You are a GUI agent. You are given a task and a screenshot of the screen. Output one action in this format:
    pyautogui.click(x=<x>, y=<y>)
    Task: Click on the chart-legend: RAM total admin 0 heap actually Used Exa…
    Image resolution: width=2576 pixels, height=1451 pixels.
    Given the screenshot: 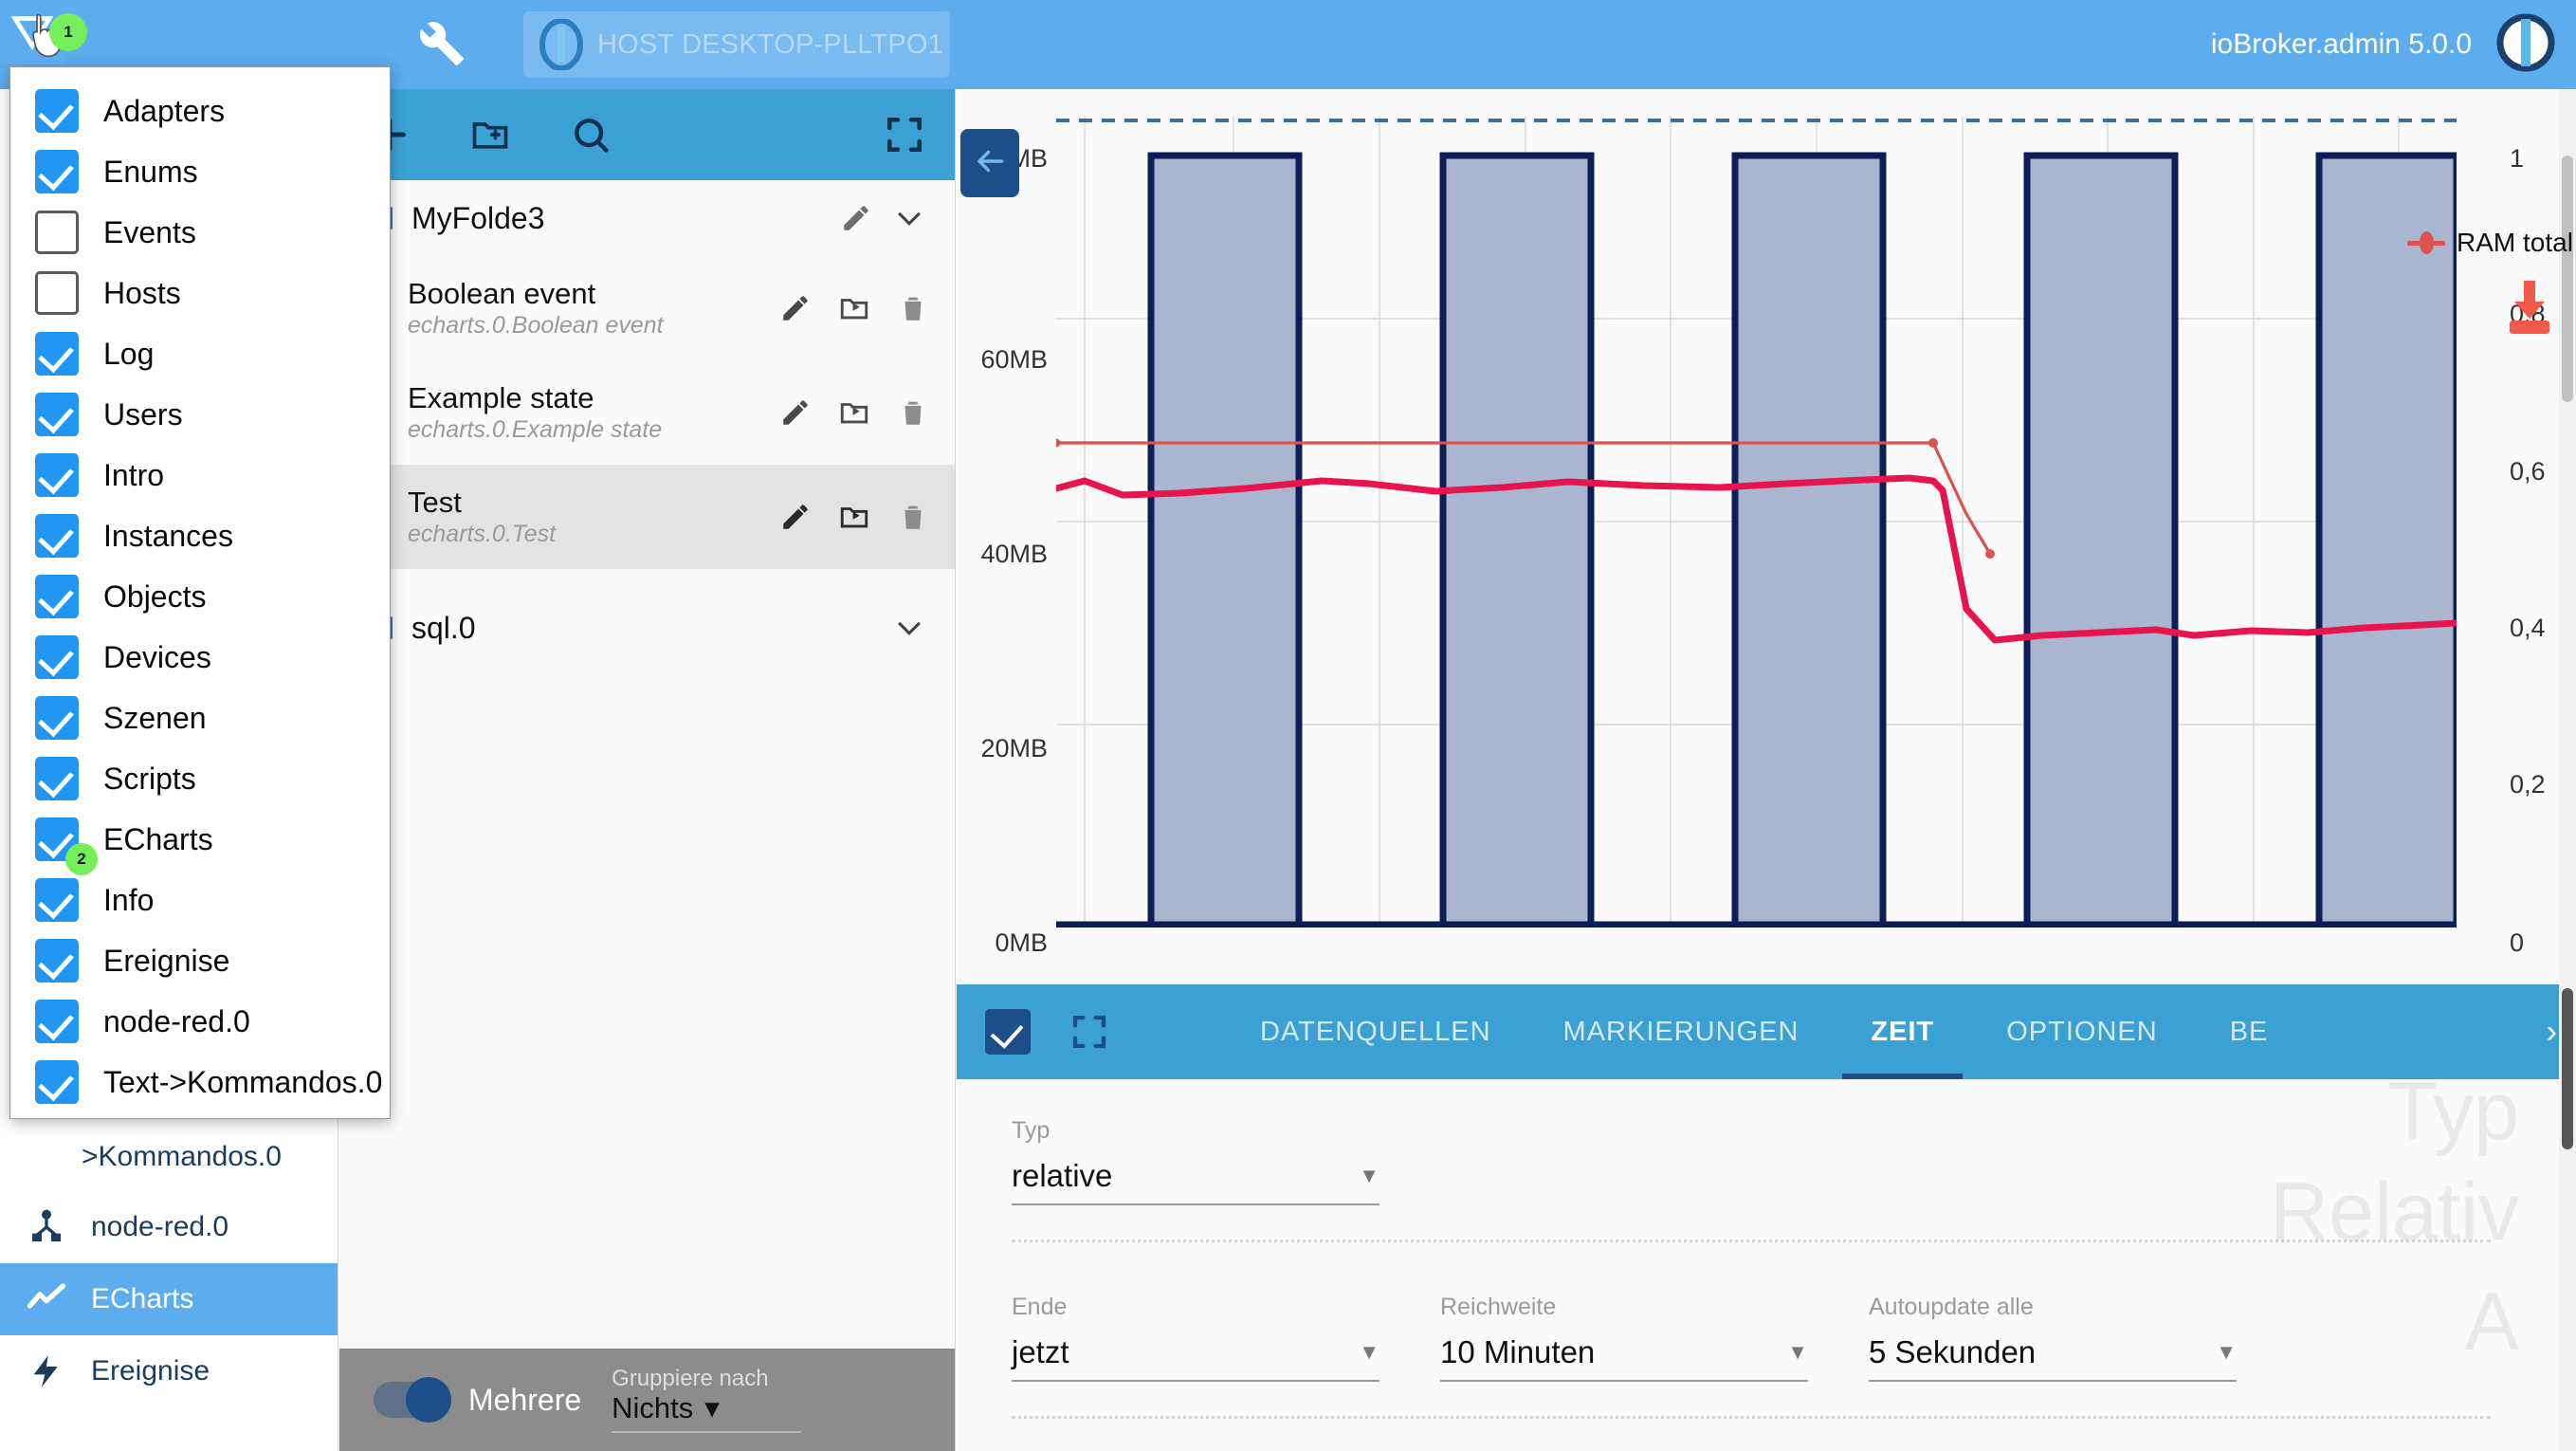 What is the action you would take?
    pyautogui.click(x=2491, y=243)
    